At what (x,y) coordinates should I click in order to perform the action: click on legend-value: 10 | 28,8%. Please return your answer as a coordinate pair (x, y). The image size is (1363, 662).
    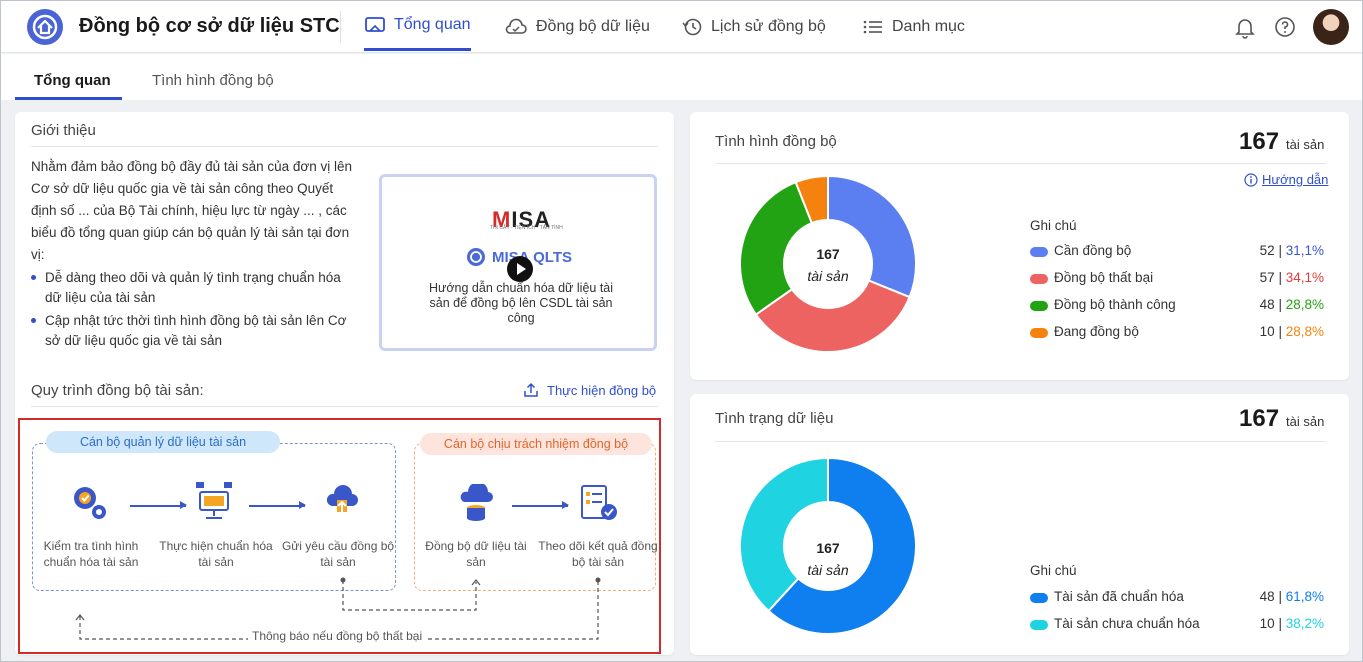
    Looking at the image, I should click on (1291, 331).